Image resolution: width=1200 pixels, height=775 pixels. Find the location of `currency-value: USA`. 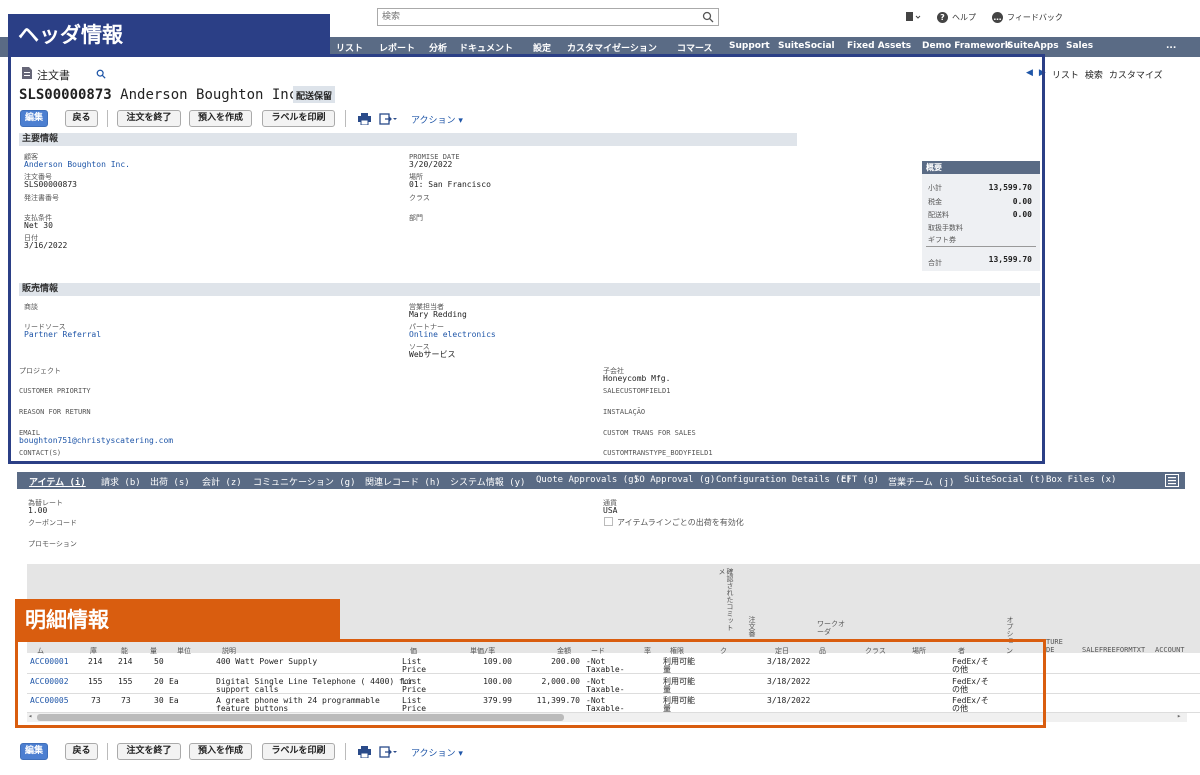

currency-value: USA is located at coordinates (610, 510).